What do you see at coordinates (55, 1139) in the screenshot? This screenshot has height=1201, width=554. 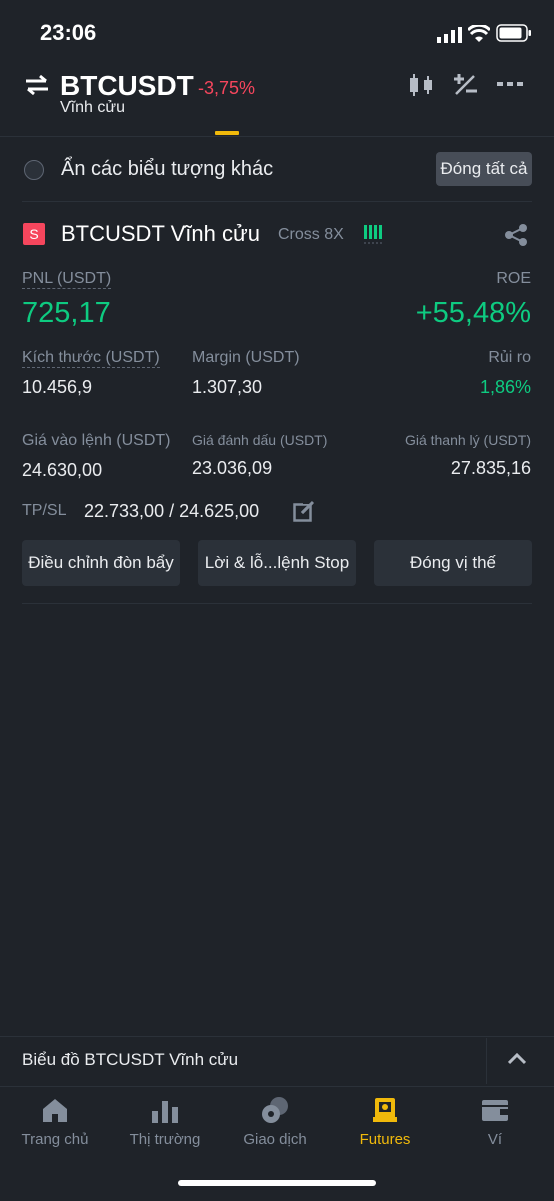 I see `nav-label: Trang chủ` at bounding box center [55, 1139].